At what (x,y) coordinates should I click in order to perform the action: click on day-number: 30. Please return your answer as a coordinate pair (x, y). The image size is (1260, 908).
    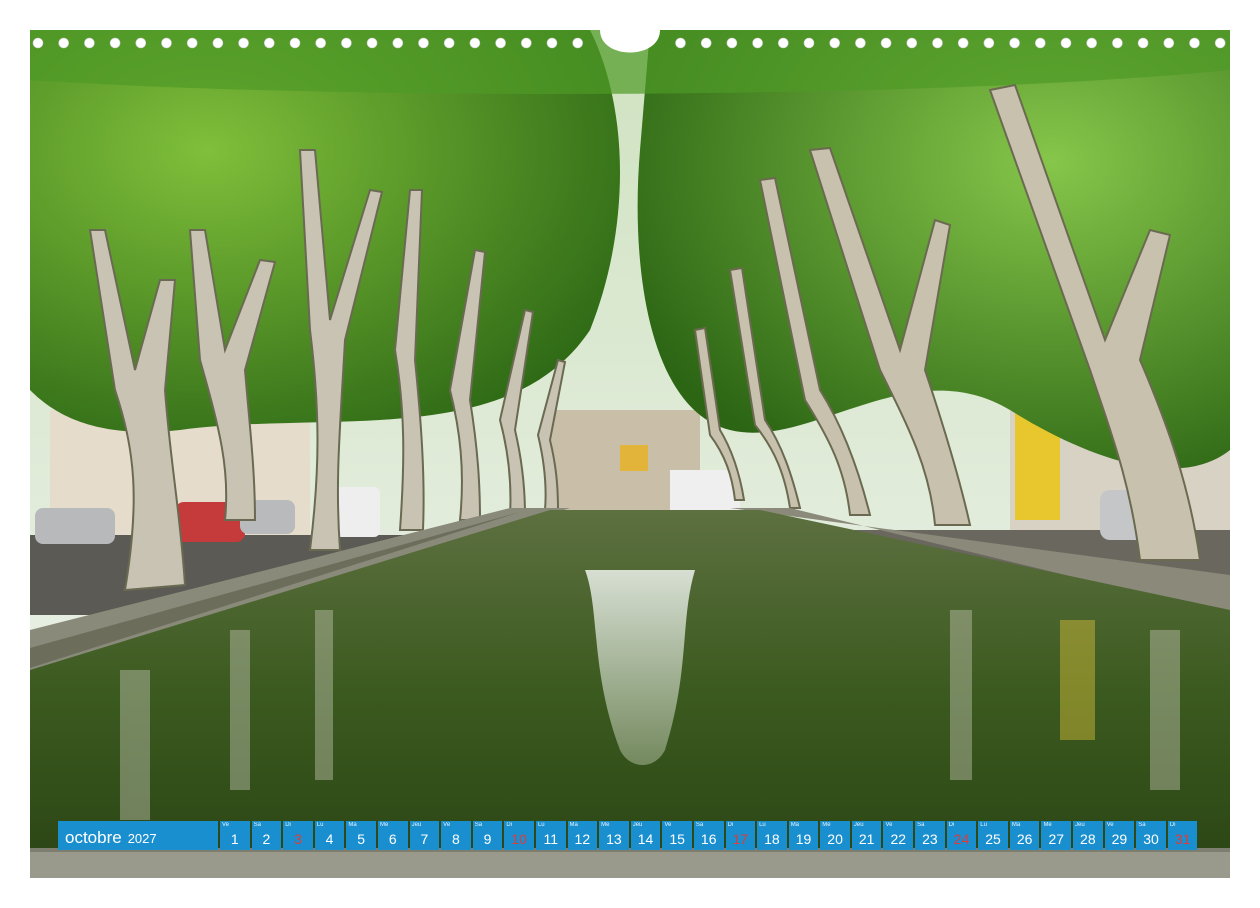
    Looking at the image, I should click on (1151, 839).